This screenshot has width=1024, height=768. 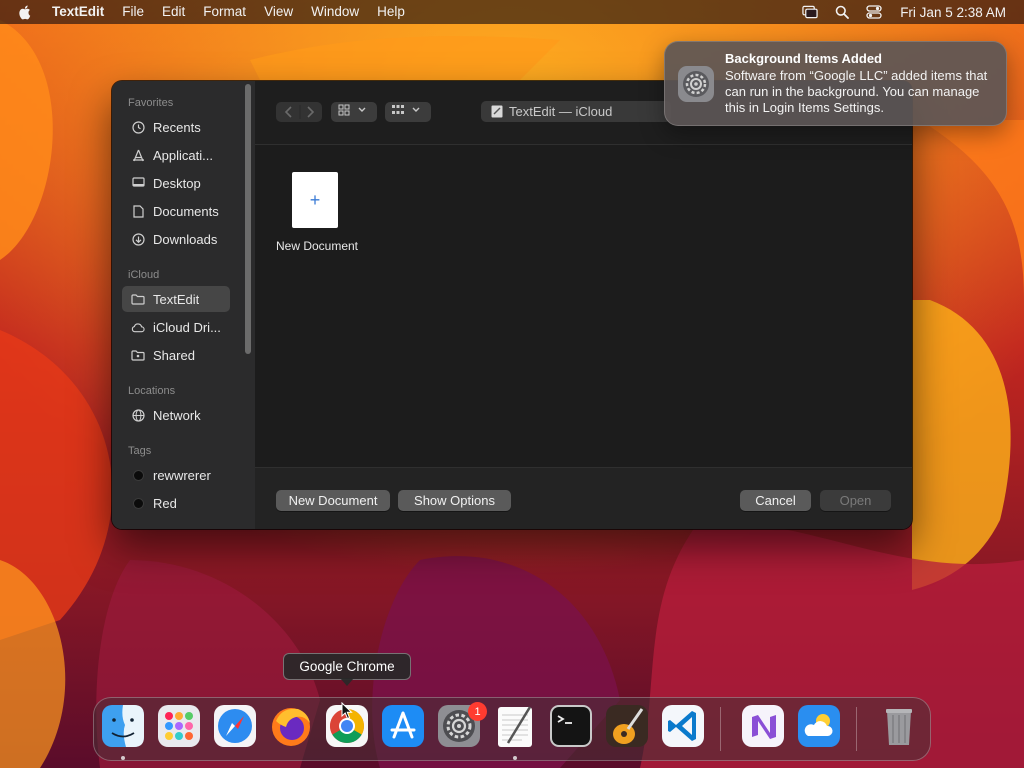 I want to click on clock-icon, so click(x=138, y=127).